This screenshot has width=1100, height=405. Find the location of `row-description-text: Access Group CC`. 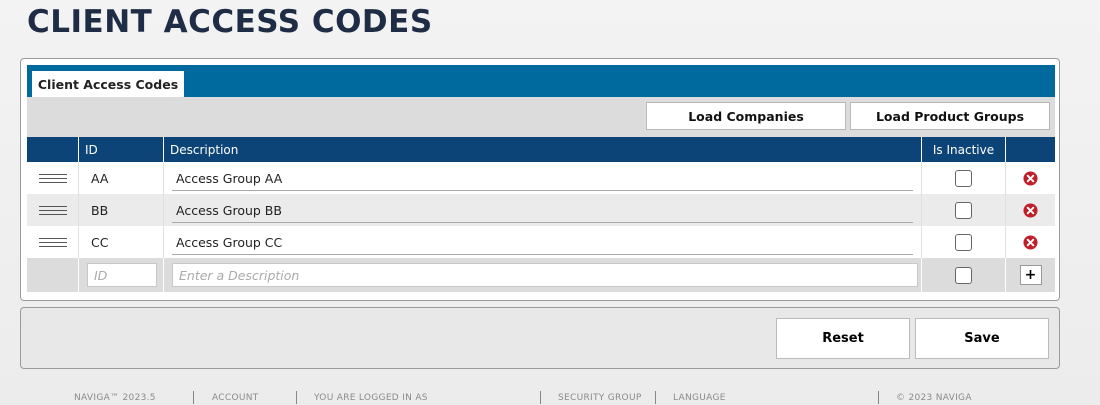

row-description-text: Access Group CC is located at coordinates (229, 242).